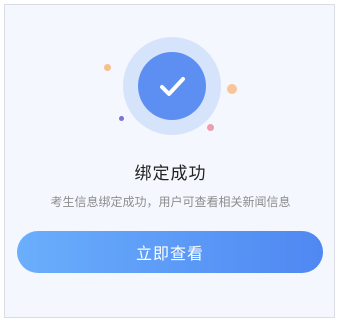  Describe the element at coordinates (170, 174) in the screenshot. I see `result-title: 绑定成功` at that location.